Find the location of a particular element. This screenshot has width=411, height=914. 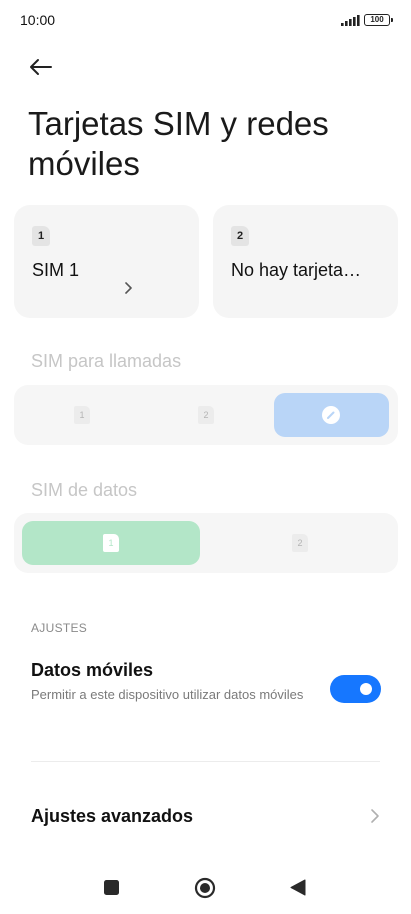

status-bar: 10:00 100 is located at coordinates (205, 20).